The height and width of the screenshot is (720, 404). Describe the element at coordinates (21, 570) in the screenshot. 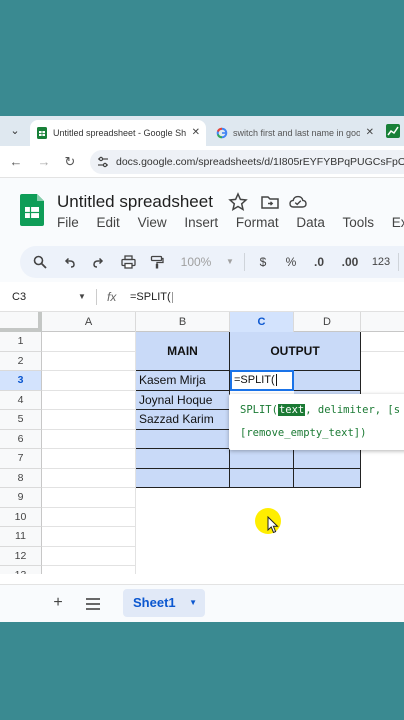

I see `row-header-13: 13` at that location.